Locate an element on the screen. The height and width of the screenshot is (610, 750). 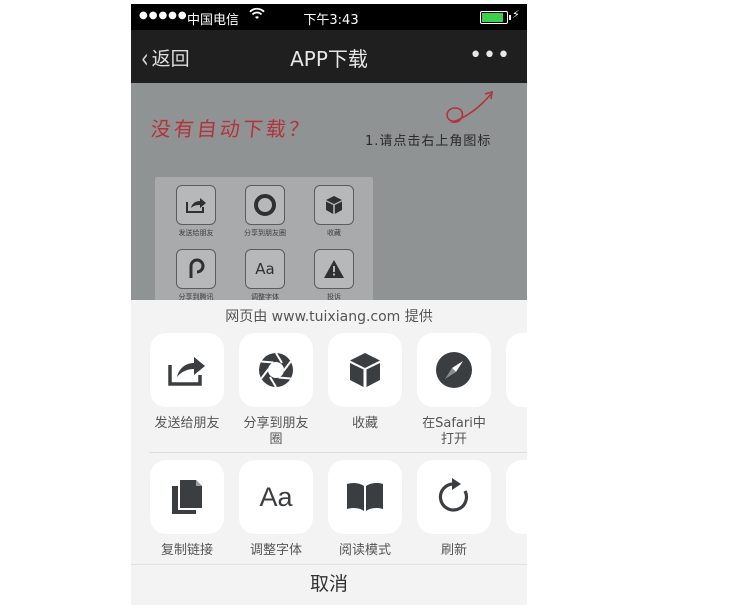
back-label: 返回 is located at coordinates (170, 59).